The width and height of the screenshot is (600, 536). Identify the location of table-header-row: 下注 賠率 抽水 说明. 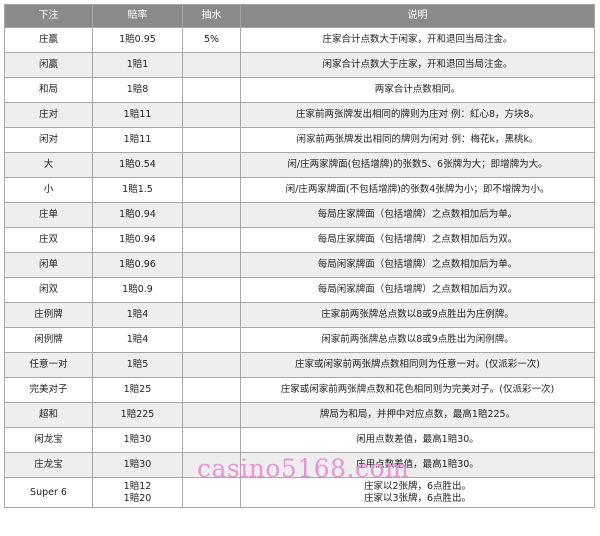
(299, 16).